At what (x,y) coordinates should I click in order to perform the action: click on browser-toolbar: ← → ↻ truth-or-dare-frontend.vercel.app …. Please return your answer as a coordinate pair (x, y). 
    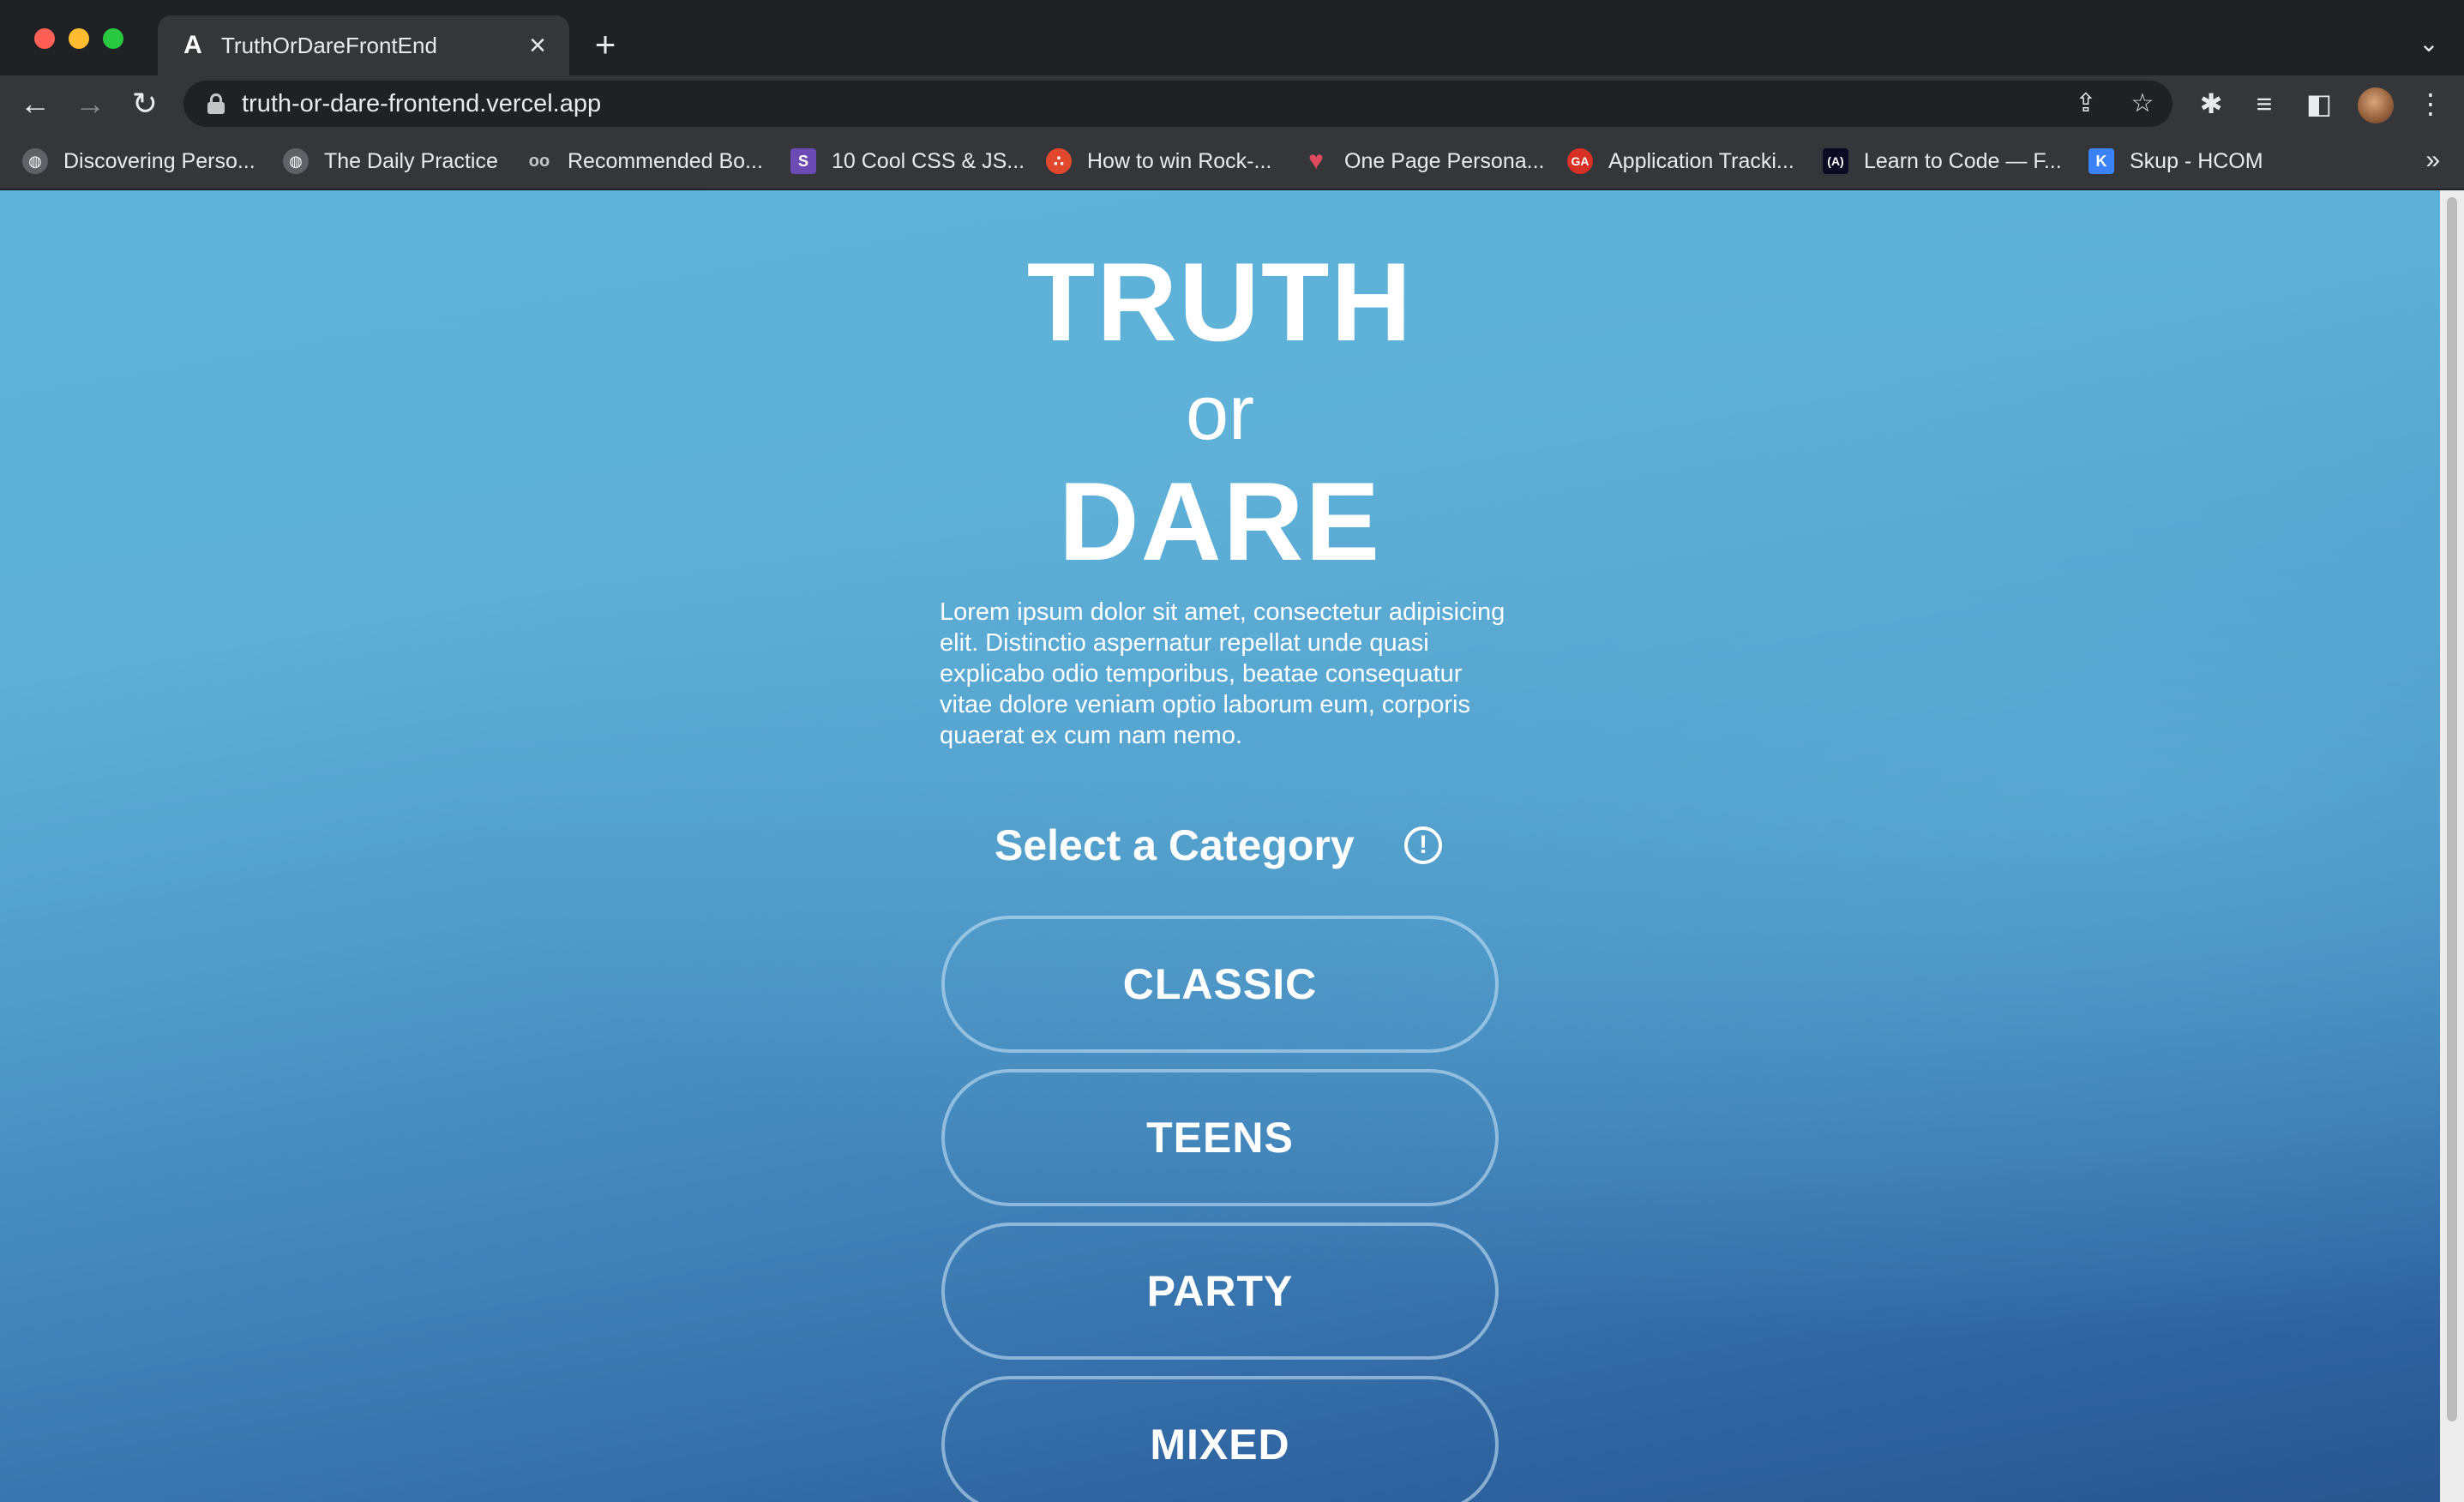
    Looking at the image, I should click on (1232, 103).